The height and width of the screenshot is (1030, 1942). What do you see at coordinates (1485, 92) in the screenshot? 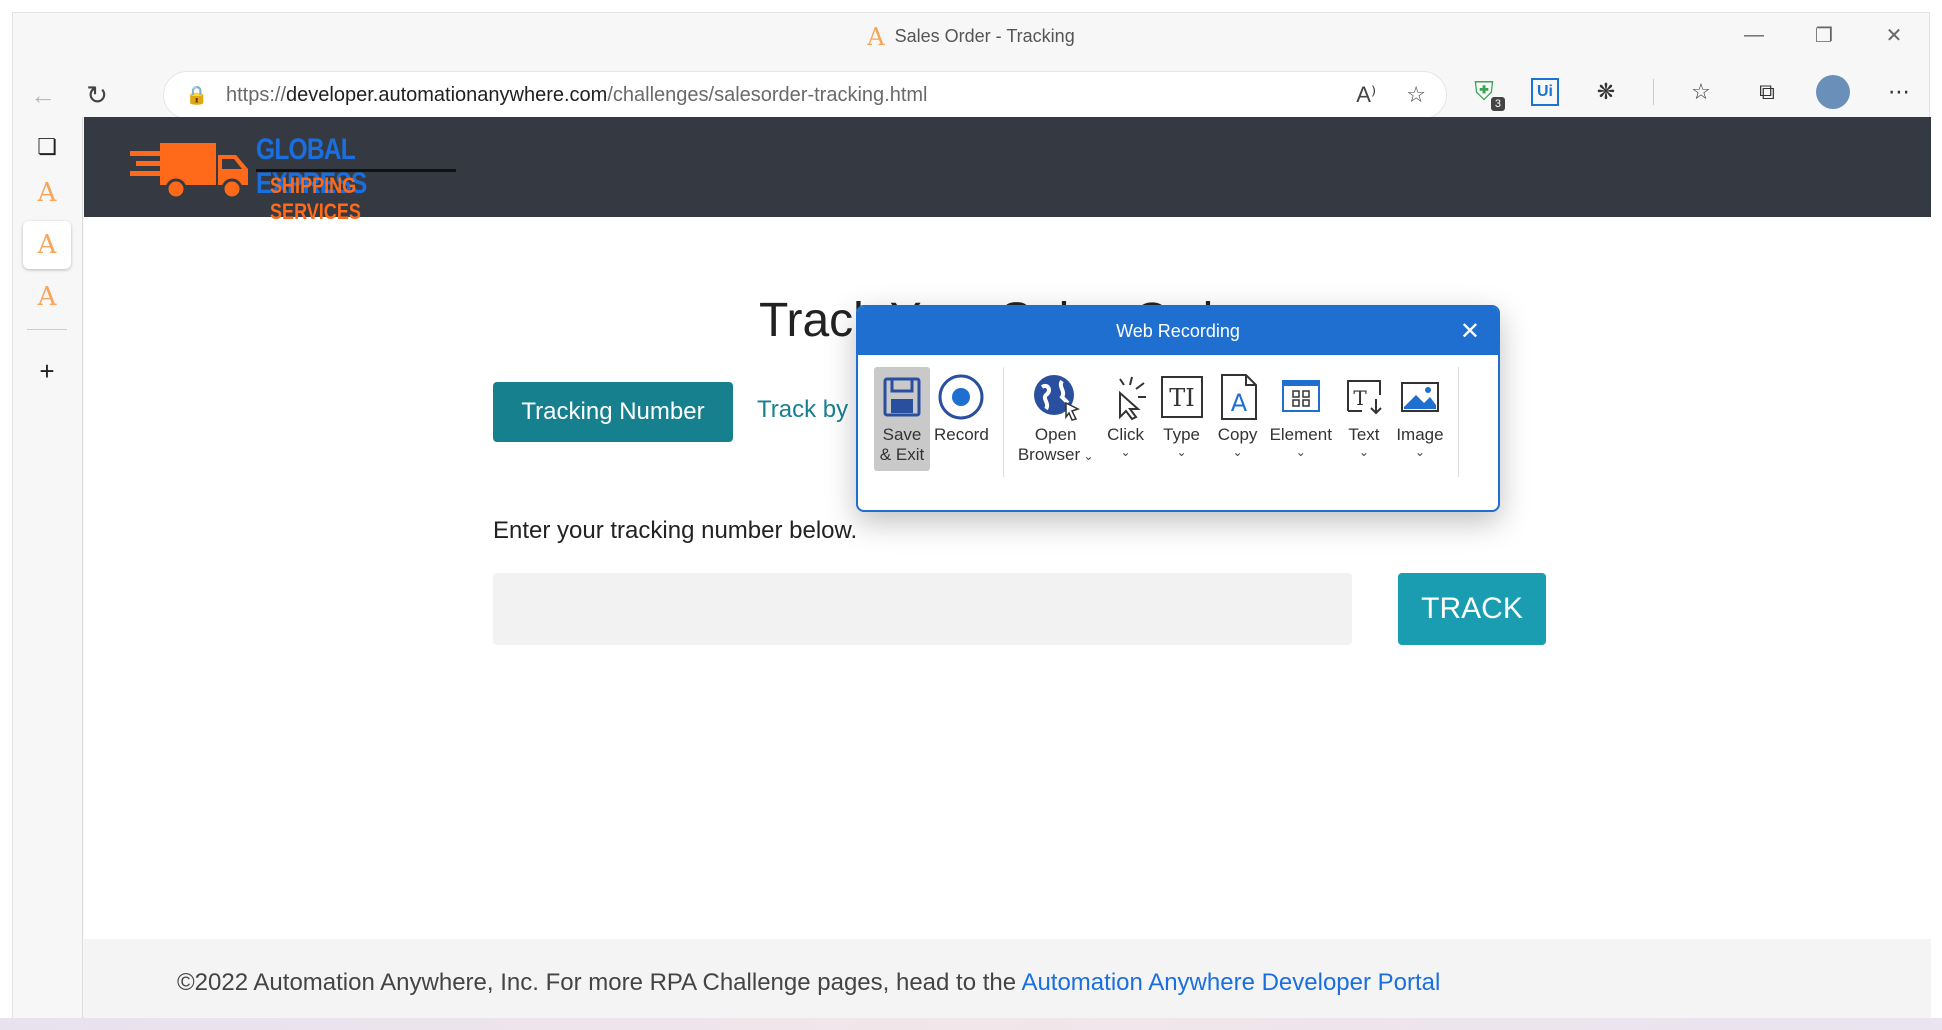
I see `shield-extension-icon: ⛨ 3` at bounding box center [1485, 92].